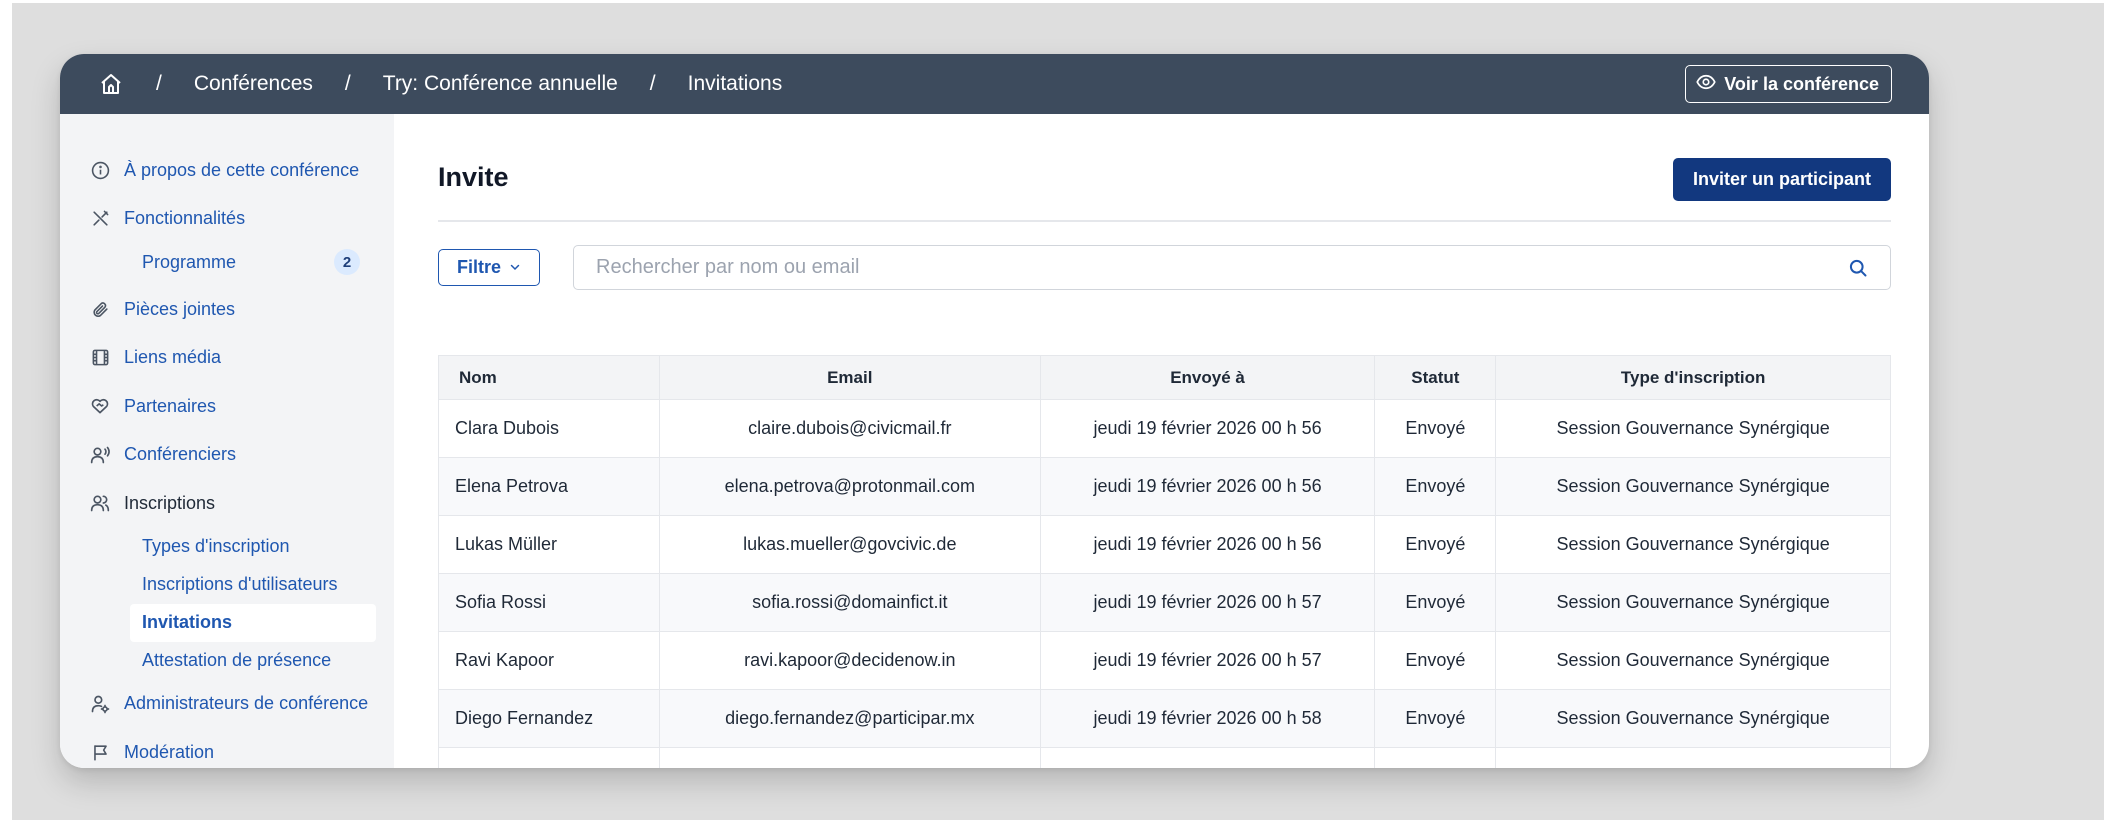 The image size is (2104, 835). Describe the element at coordinates (1207, 377) in the screenshot. I see `column-header-sent-at: Envoyé à` at that location.